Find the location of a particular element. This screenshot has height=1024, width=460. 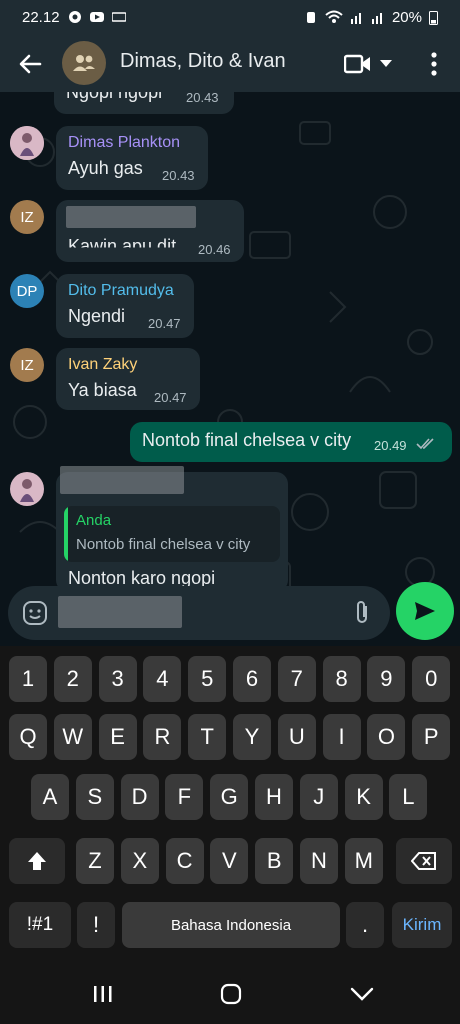

key-y: Y is located at coordinates (252, 737).